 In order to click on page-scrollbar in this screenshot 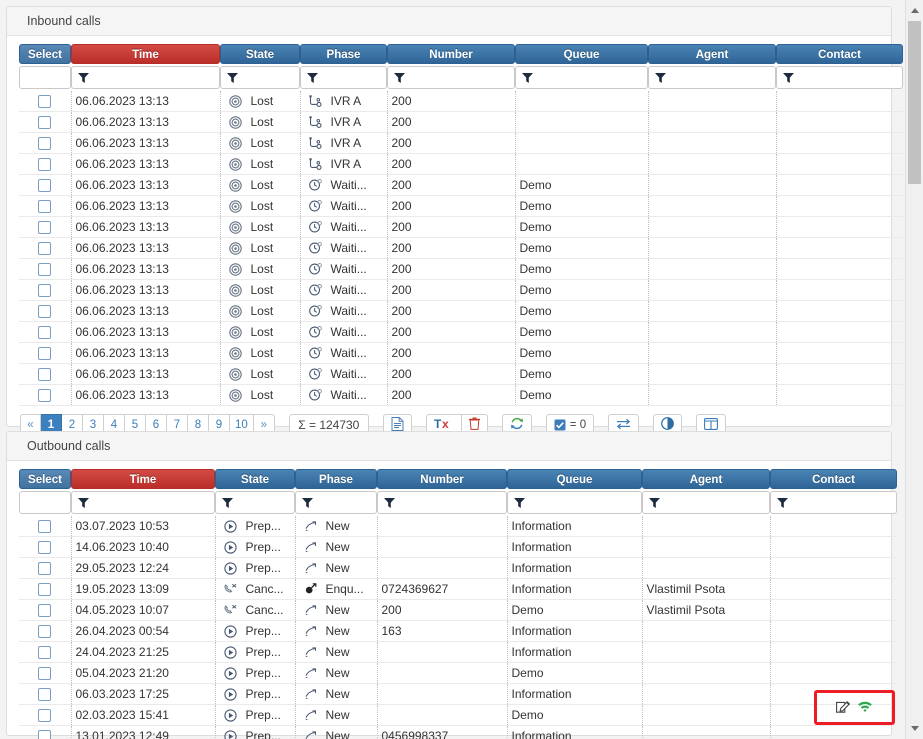, I will do `click(914, 369)`.